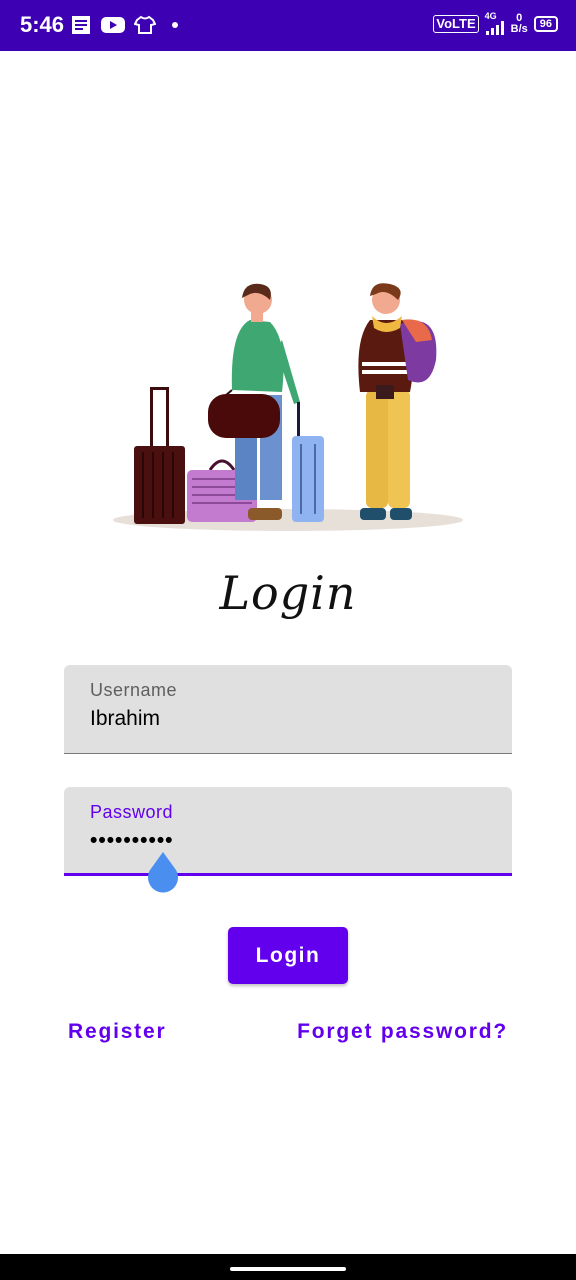  Describe the element at coordinates (288, 407) in the screenshot. I see `travelers-illustration` at that location.